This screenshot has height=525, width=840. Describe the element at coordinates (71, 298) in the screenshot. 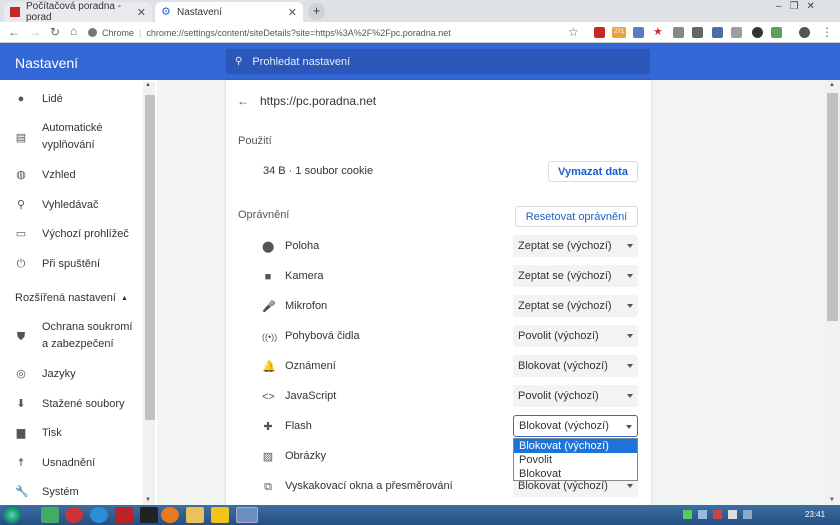

I see `sidebar-advanced-toggle: Rozšířená nastavení ▲` at that location.